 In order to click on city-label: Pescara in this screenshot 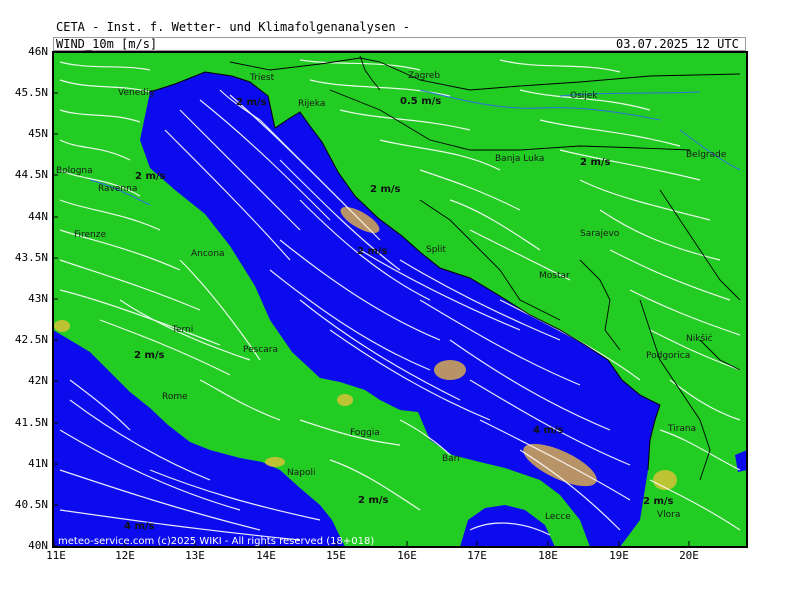, I will do `click(260, 350)`.